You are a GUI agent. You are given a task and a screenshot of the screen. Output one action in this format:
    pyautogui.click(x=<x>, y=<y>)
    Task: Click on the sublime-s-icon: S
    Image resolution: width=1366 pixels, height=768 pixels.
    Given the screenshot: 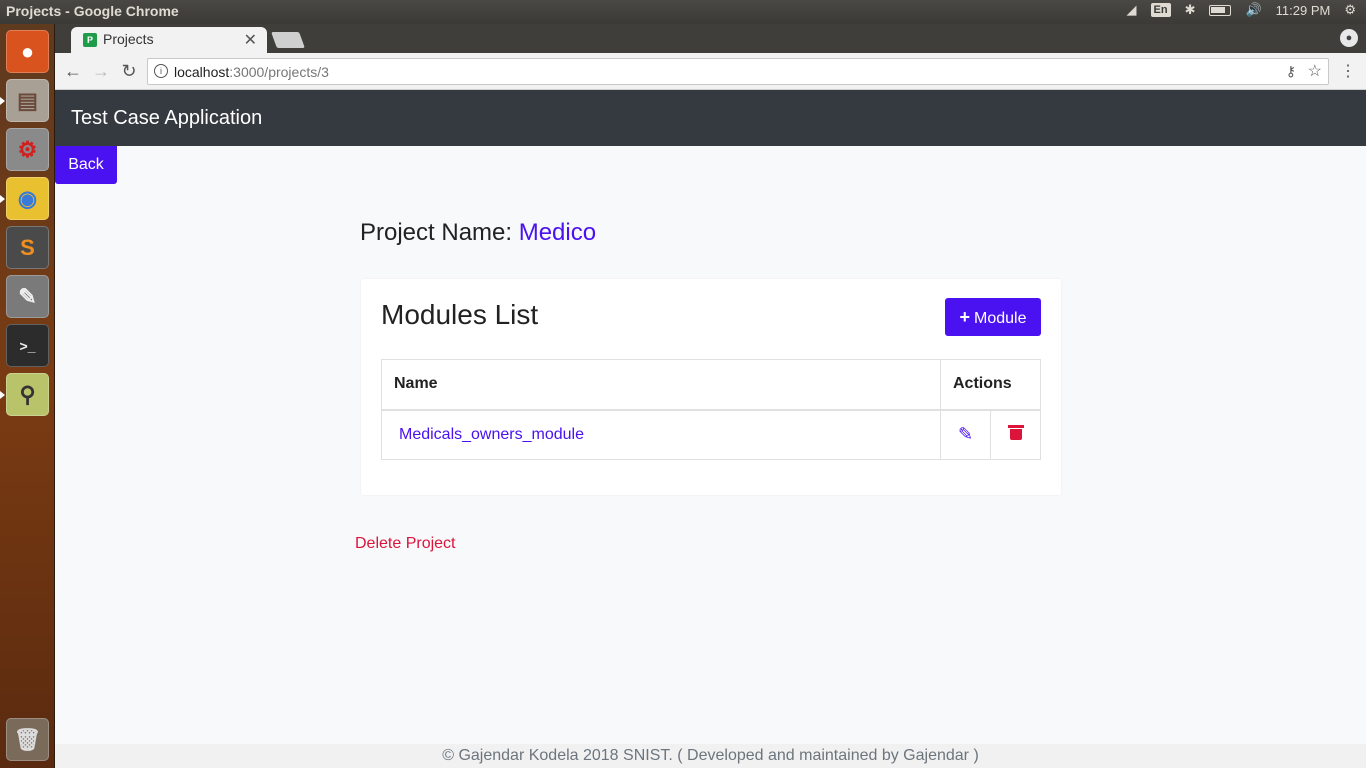 What is the action you would take?
    pyautogui.click(x=27, y=247)
    